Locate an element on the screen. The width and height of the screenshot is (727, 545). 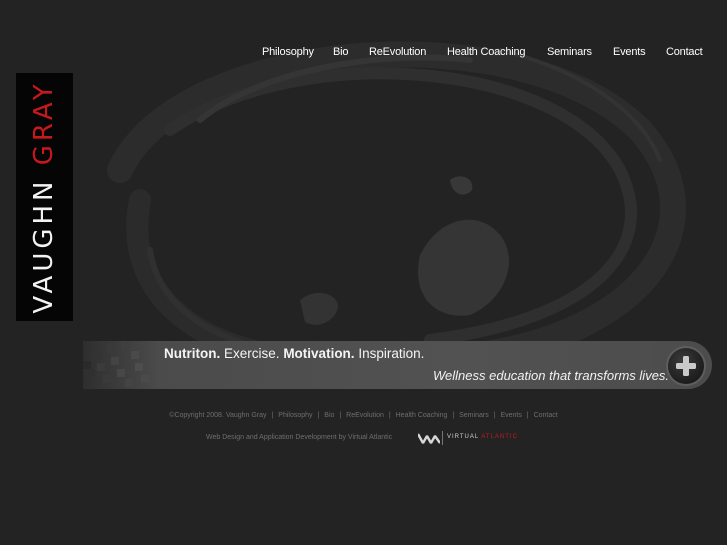
site-logo: VAUGHN GRAY is located at coordinates (44, 197).